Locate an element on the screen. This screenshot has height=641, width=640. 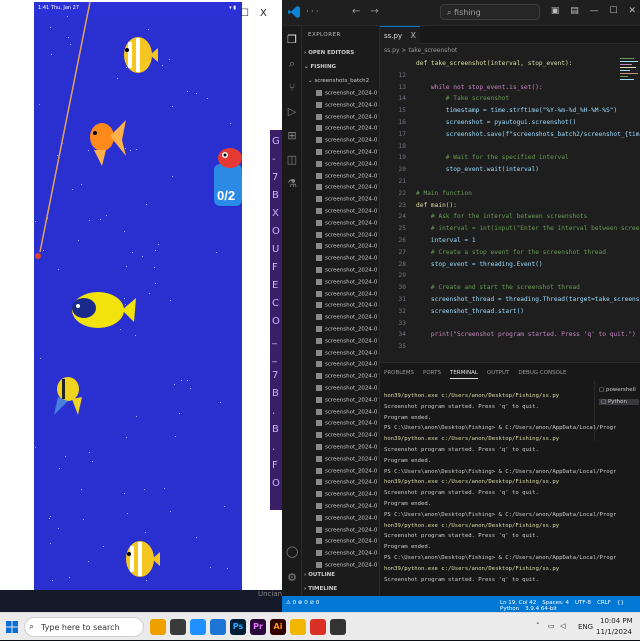
edge-icon is located at coordinates (198, 627).